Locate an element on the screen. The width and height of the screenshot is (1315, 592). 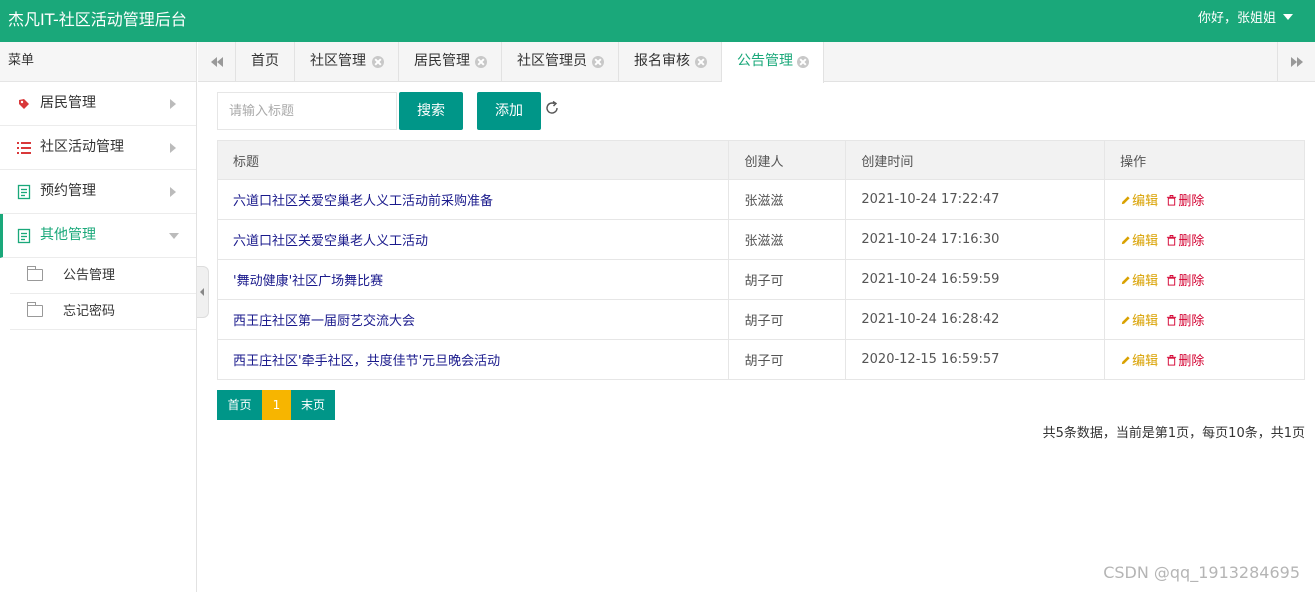
user-menu: 你好，张姐姐 is located at coordinates (1245, 19).